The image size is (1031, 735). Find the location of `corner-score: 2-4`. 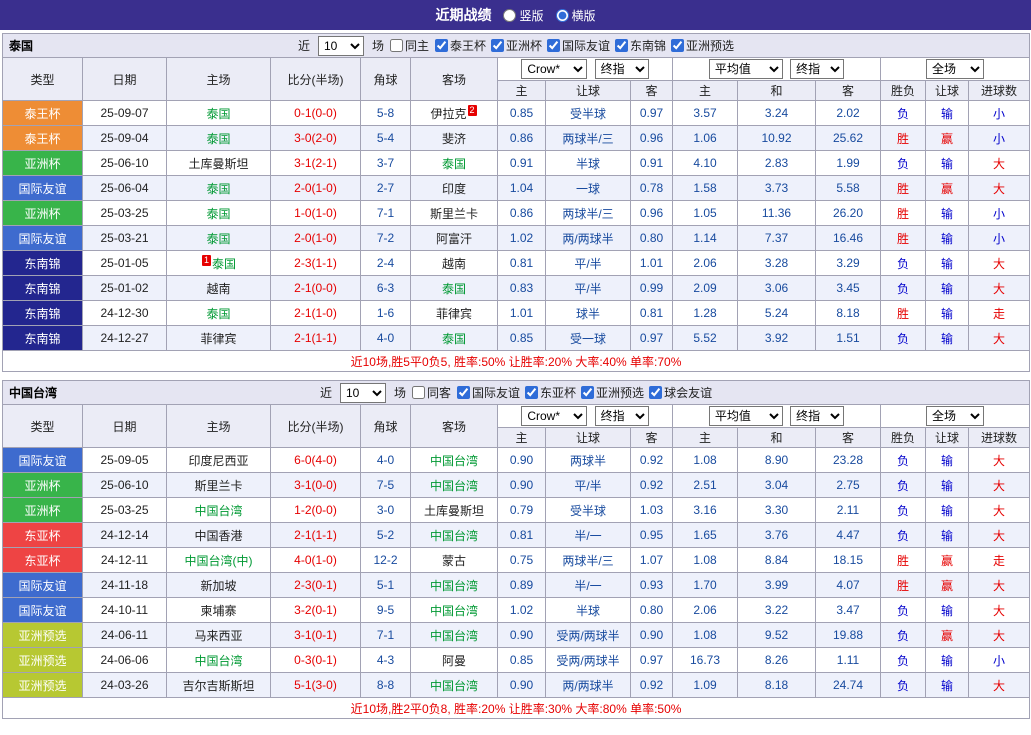

corner-score: 2-4 is located at coordinates (385, 263).